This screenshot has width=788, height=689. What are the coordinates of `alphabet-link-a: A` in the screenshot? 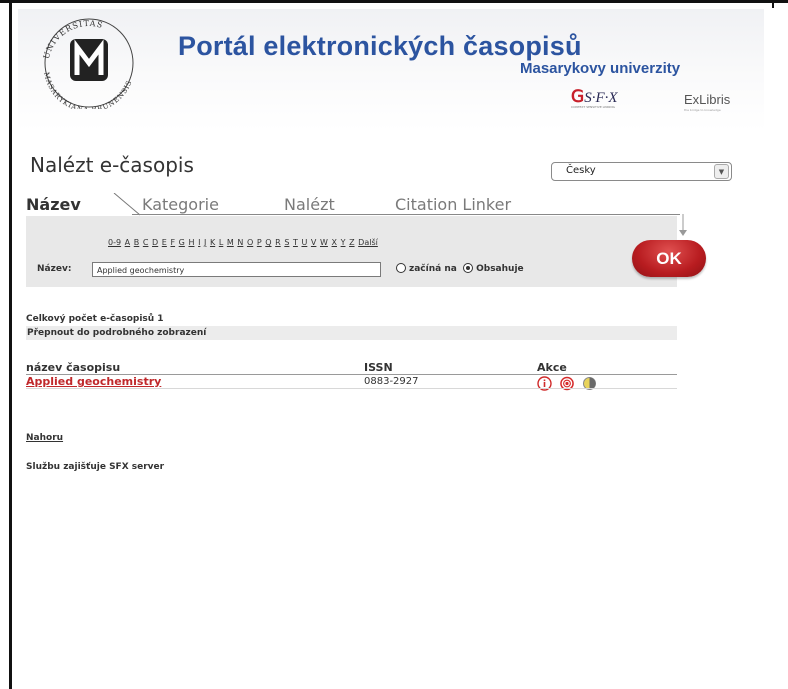 It's located at (127, 242).